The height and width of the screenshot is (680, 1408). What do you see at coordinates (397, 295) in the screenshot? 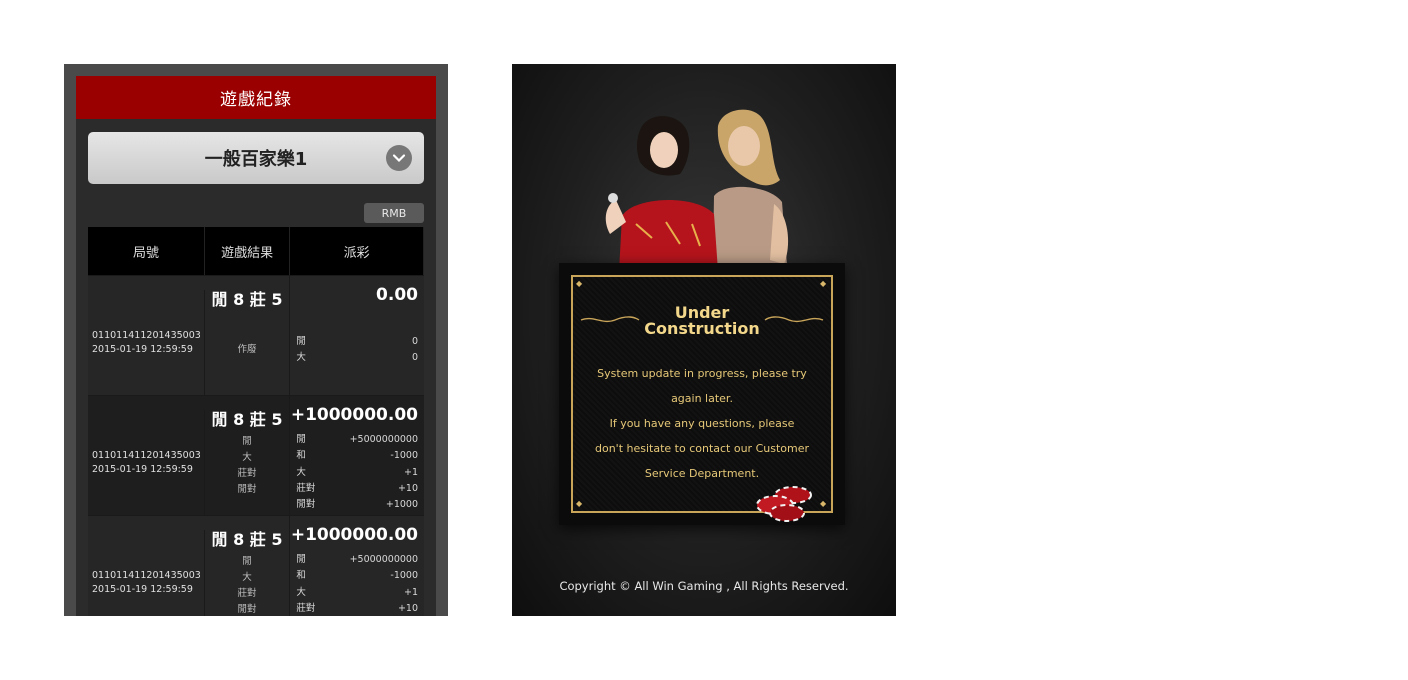
I see `payout-amount: 0.00` at bounding box center [397, 295].